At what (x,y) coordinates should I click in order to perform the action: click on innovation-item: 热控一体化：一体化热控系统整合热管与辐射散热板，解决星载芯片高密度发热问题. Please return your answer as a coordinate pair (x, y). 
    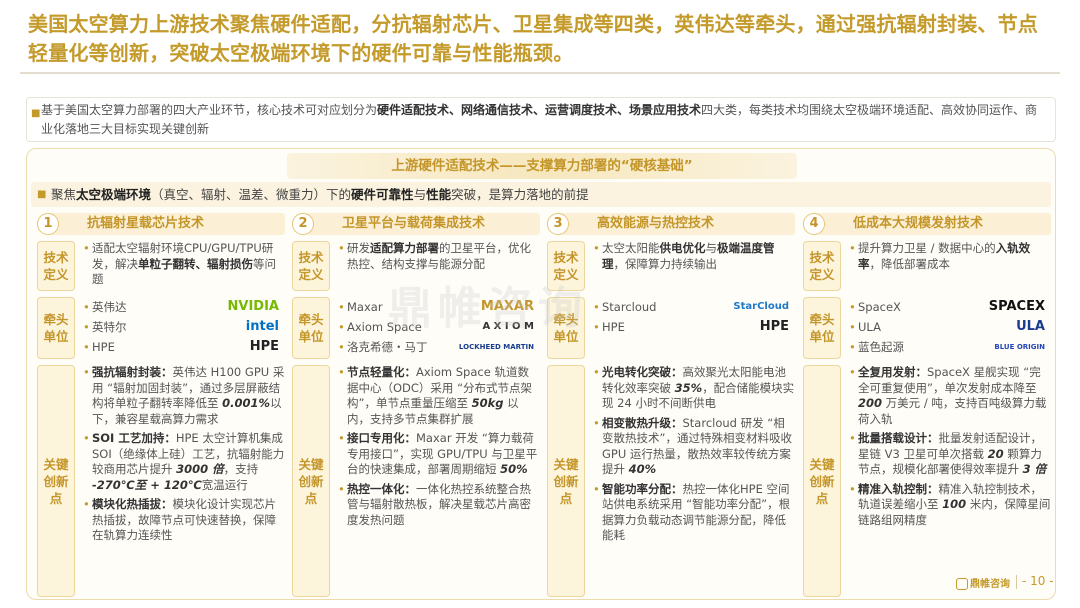
    Looking at the image, I should click on (439, 505).